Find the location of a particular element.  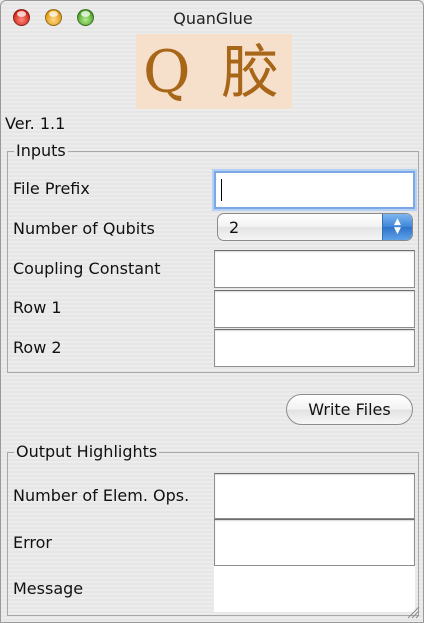

number-of-qubits-label: Number of Qubits is located at coordinates (84, 228).